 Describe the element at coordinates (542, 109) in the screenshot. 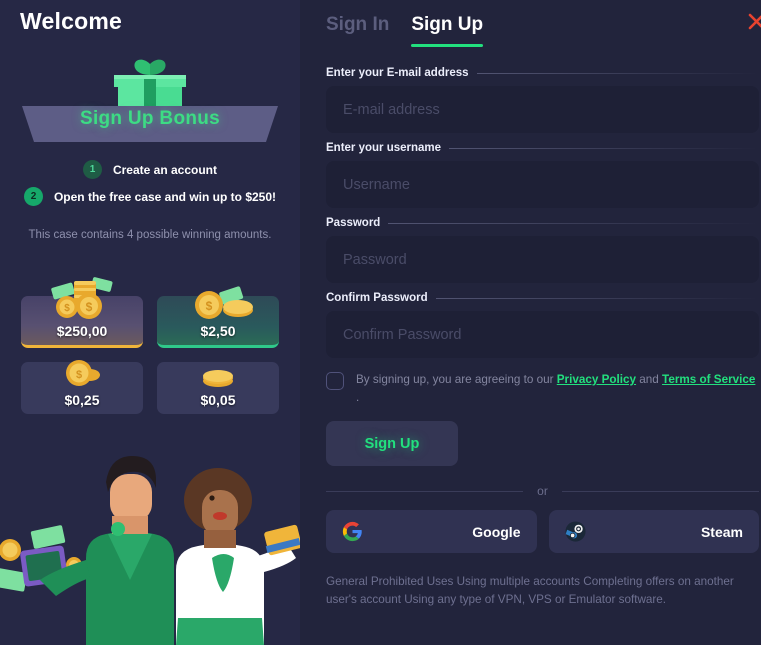

I see `email-input` at that location.